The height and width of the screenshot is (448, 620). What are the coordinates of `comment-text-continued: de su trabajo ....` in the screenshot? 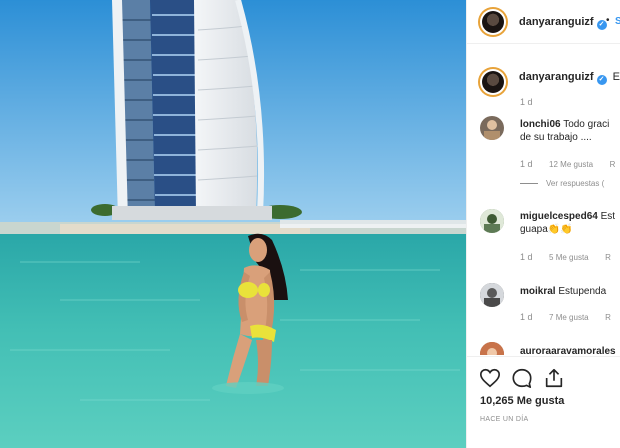 It's located at (556, 137).